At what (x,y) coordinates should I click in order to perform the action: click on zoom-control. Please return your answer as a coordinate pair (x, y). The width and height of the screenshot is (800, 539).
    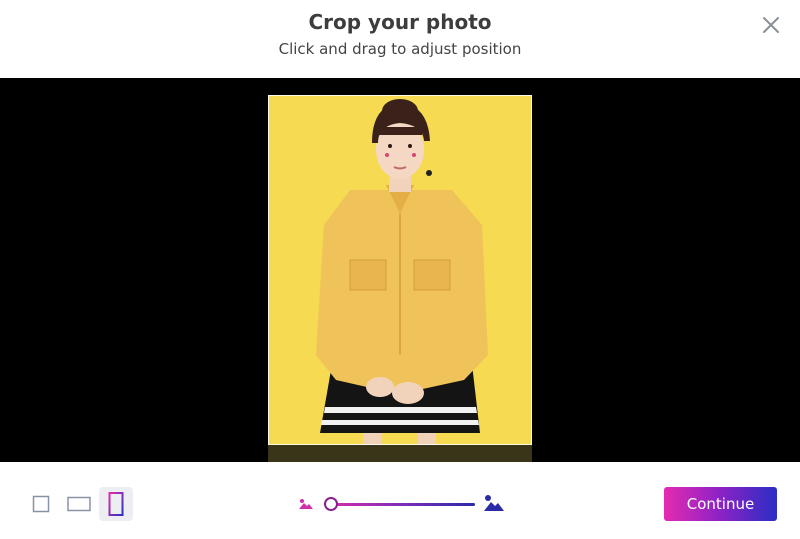
    Looking at the image, I should click on (403, 504).